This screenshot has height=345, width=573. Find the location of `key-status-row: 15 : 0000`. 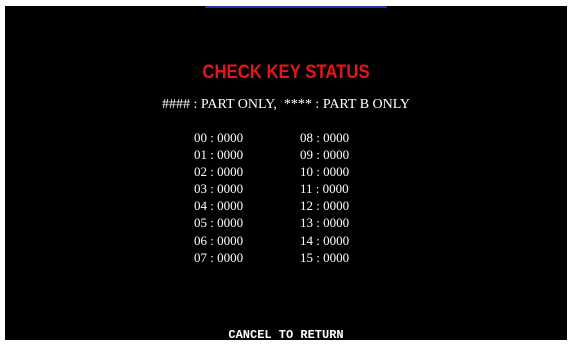

key-status-row: 15 : 0000 is located at coordinates (325, 257).